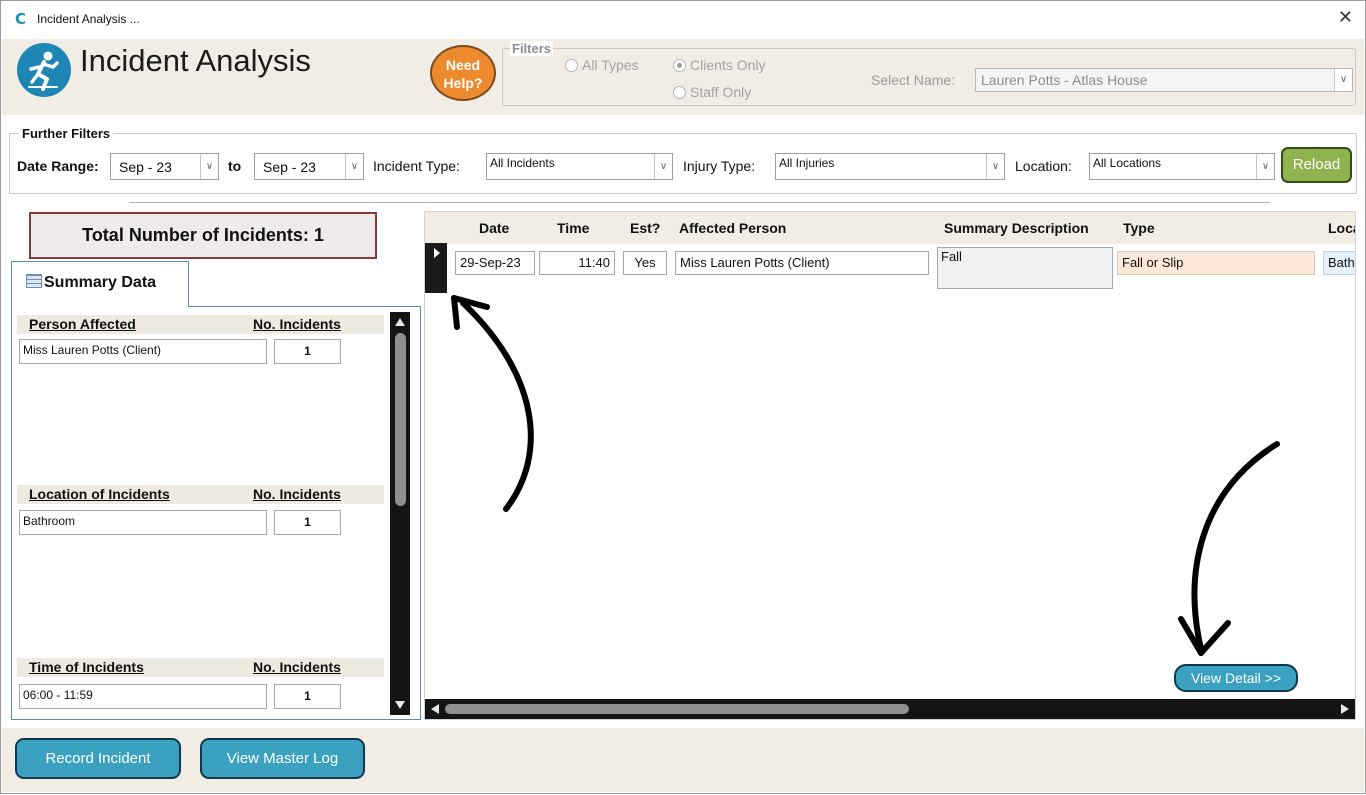  I want to click on record-incident-button: Record Incident, so click(98, 758).